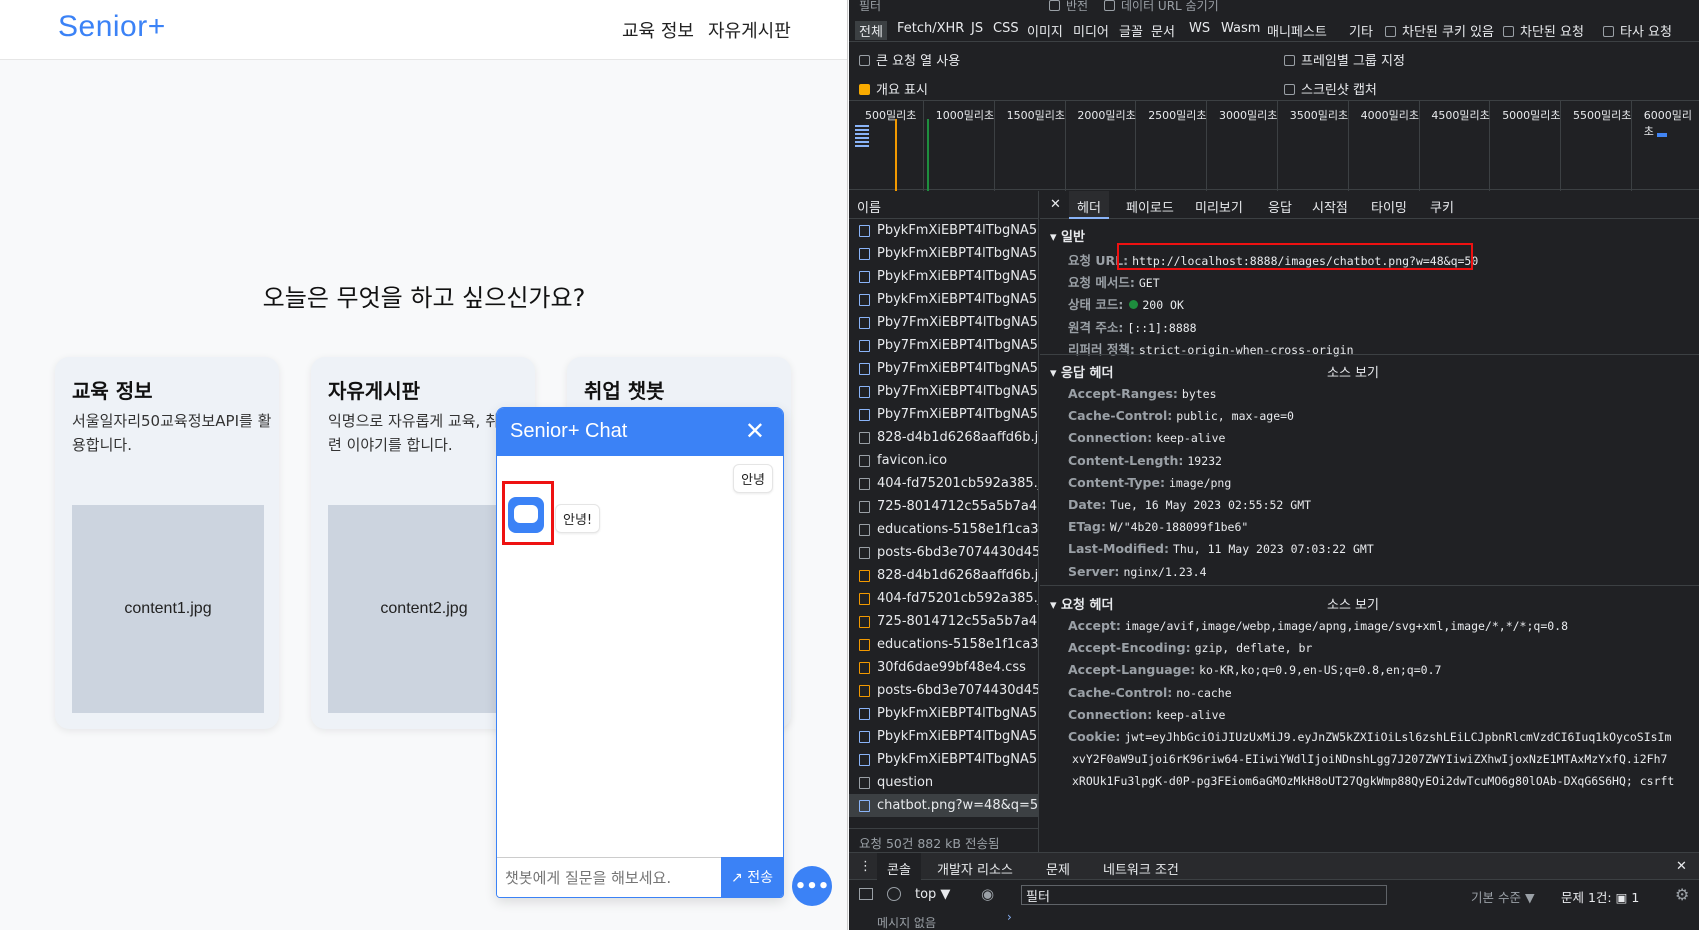 This screenshot has height=930, width=1699. I want to click on header-row: 요청 메서드: GET, so click(1114, 281).